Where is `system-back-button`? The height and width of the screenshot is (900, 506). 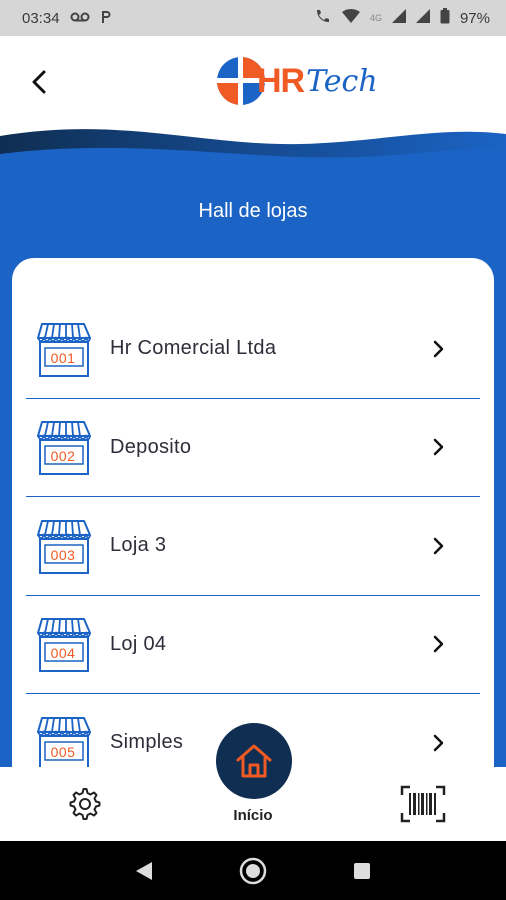 system-back-button is located at coordinates (144, 871).